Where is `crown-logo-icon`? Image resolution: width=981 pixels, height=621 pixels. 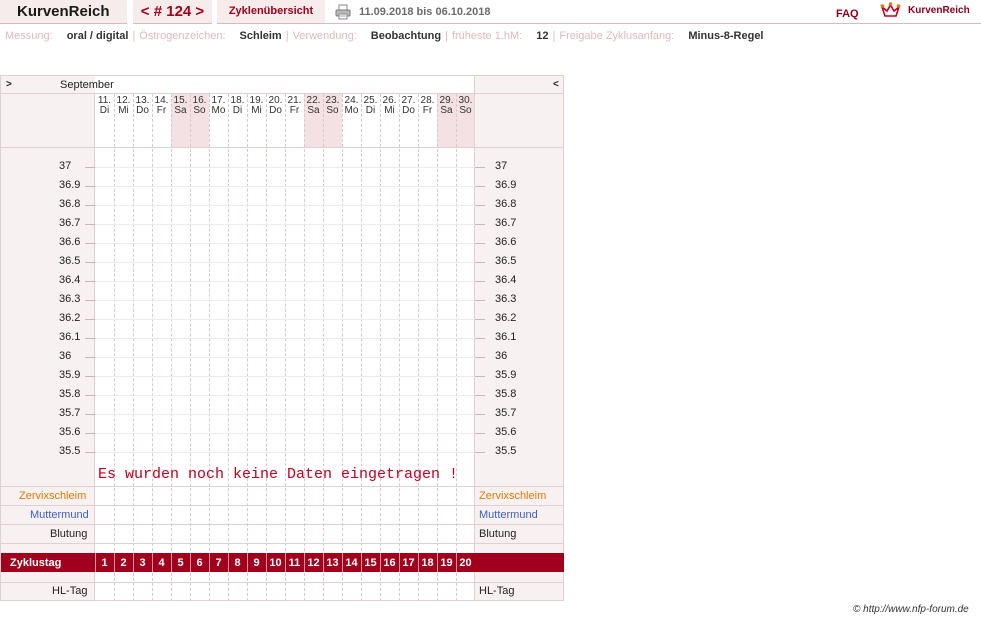
crown-logo-icon is located at coordinates (890, 10).